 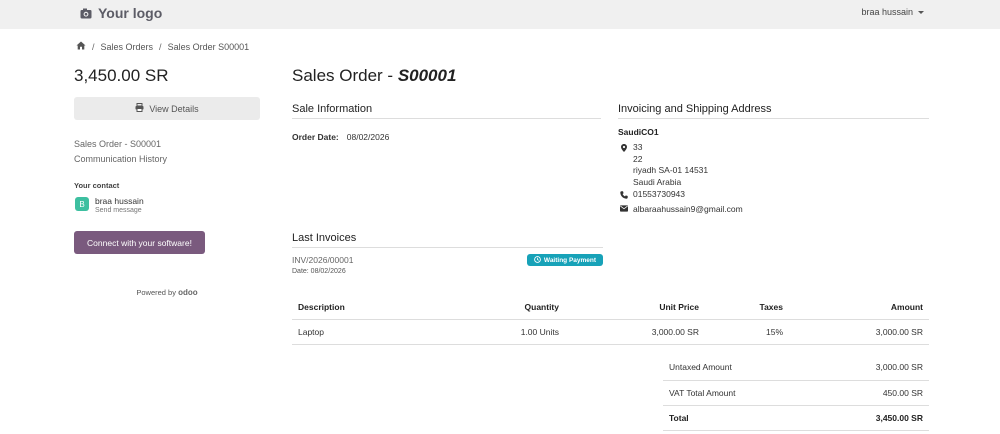 What do you see at coordinates (340, 137) in the screenshot?
I see `order-date: Order Date: 08/02/2026` at bounding box center [340, 137].